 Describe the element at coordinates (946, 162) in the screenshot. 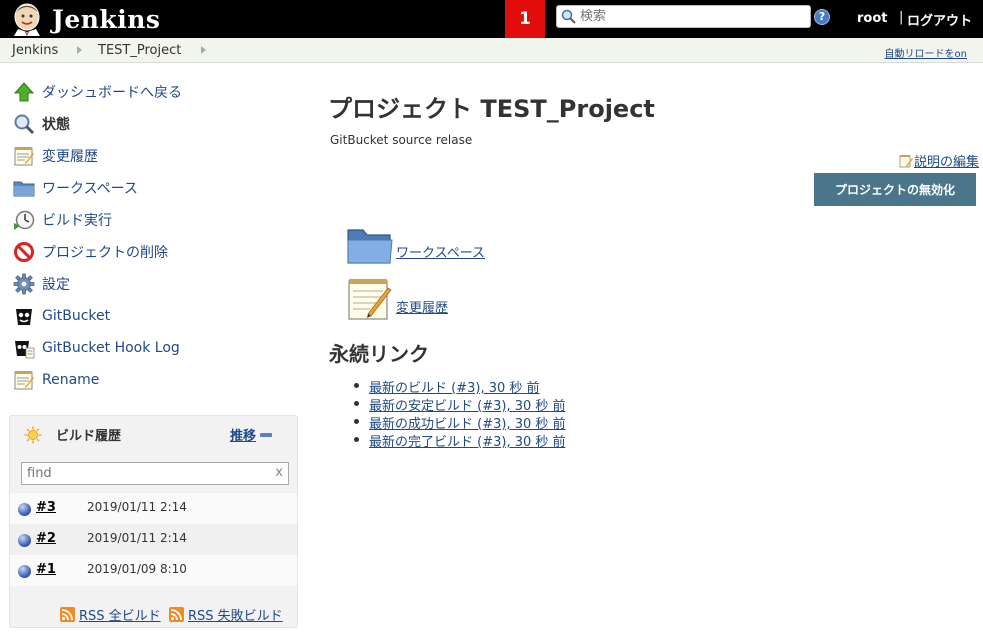

I see `edit-description-label: 説明の編集` at that location.